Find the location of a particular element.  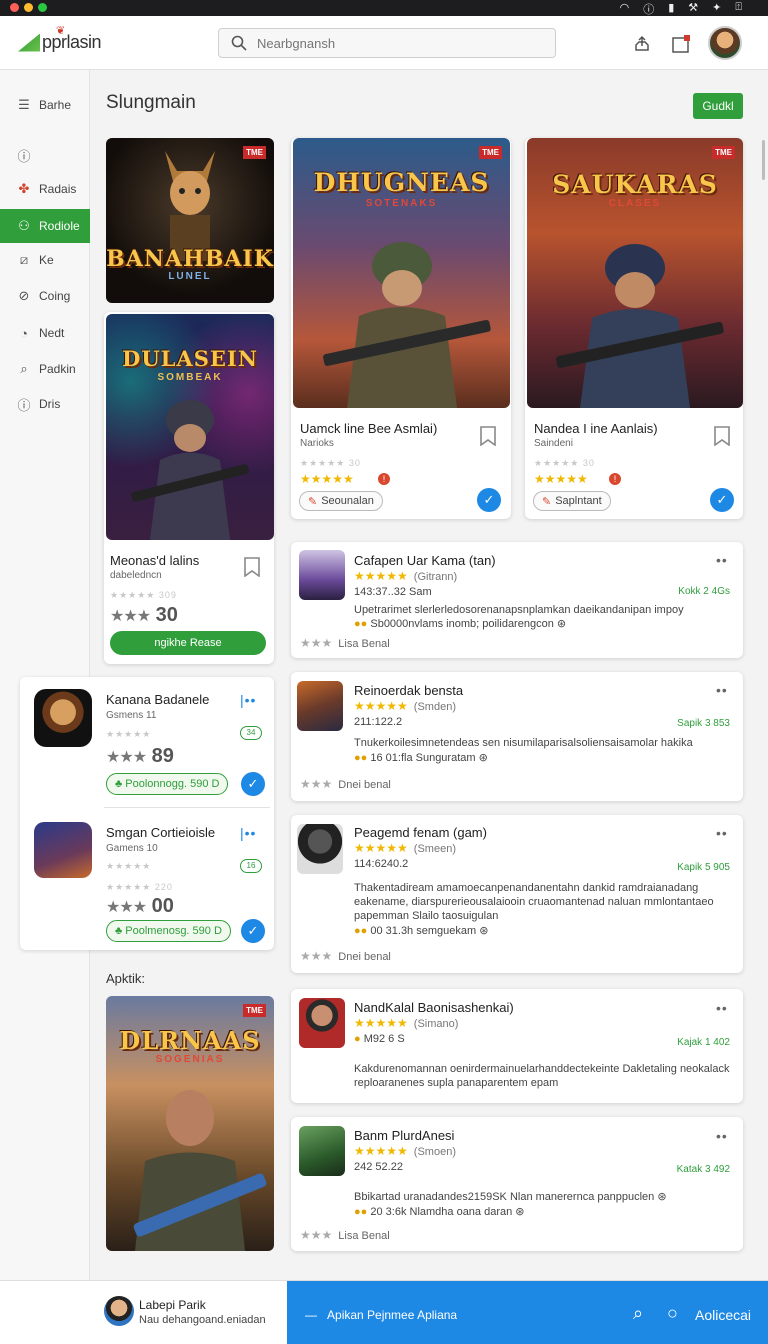

result-stars: ★★★★★ (Smoen) is located at coordinates (405, 1151).